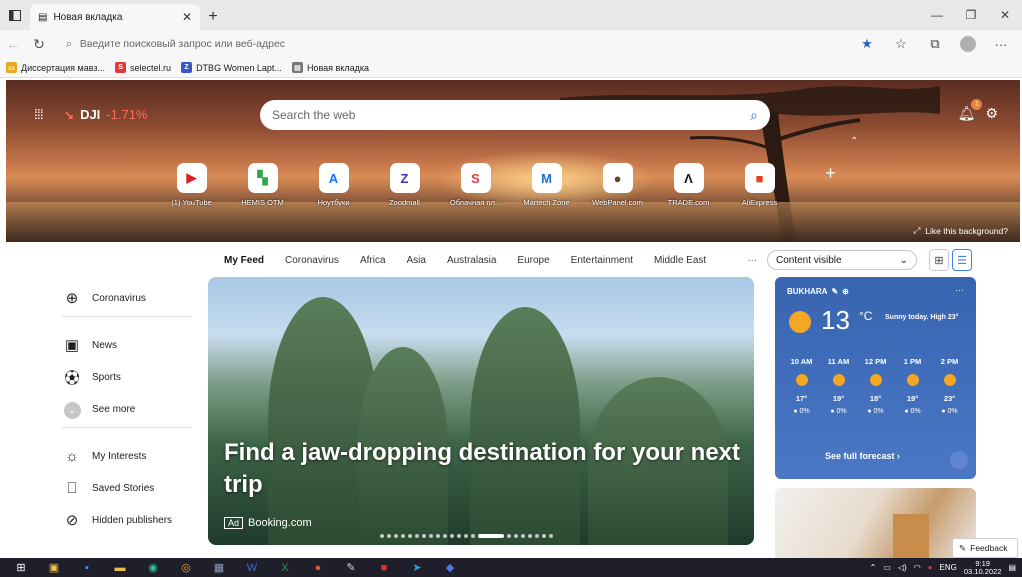 The width and height of the screenshot is (1022, 577). I want to click on settings-more-icon: ···, so click(1001, 44).